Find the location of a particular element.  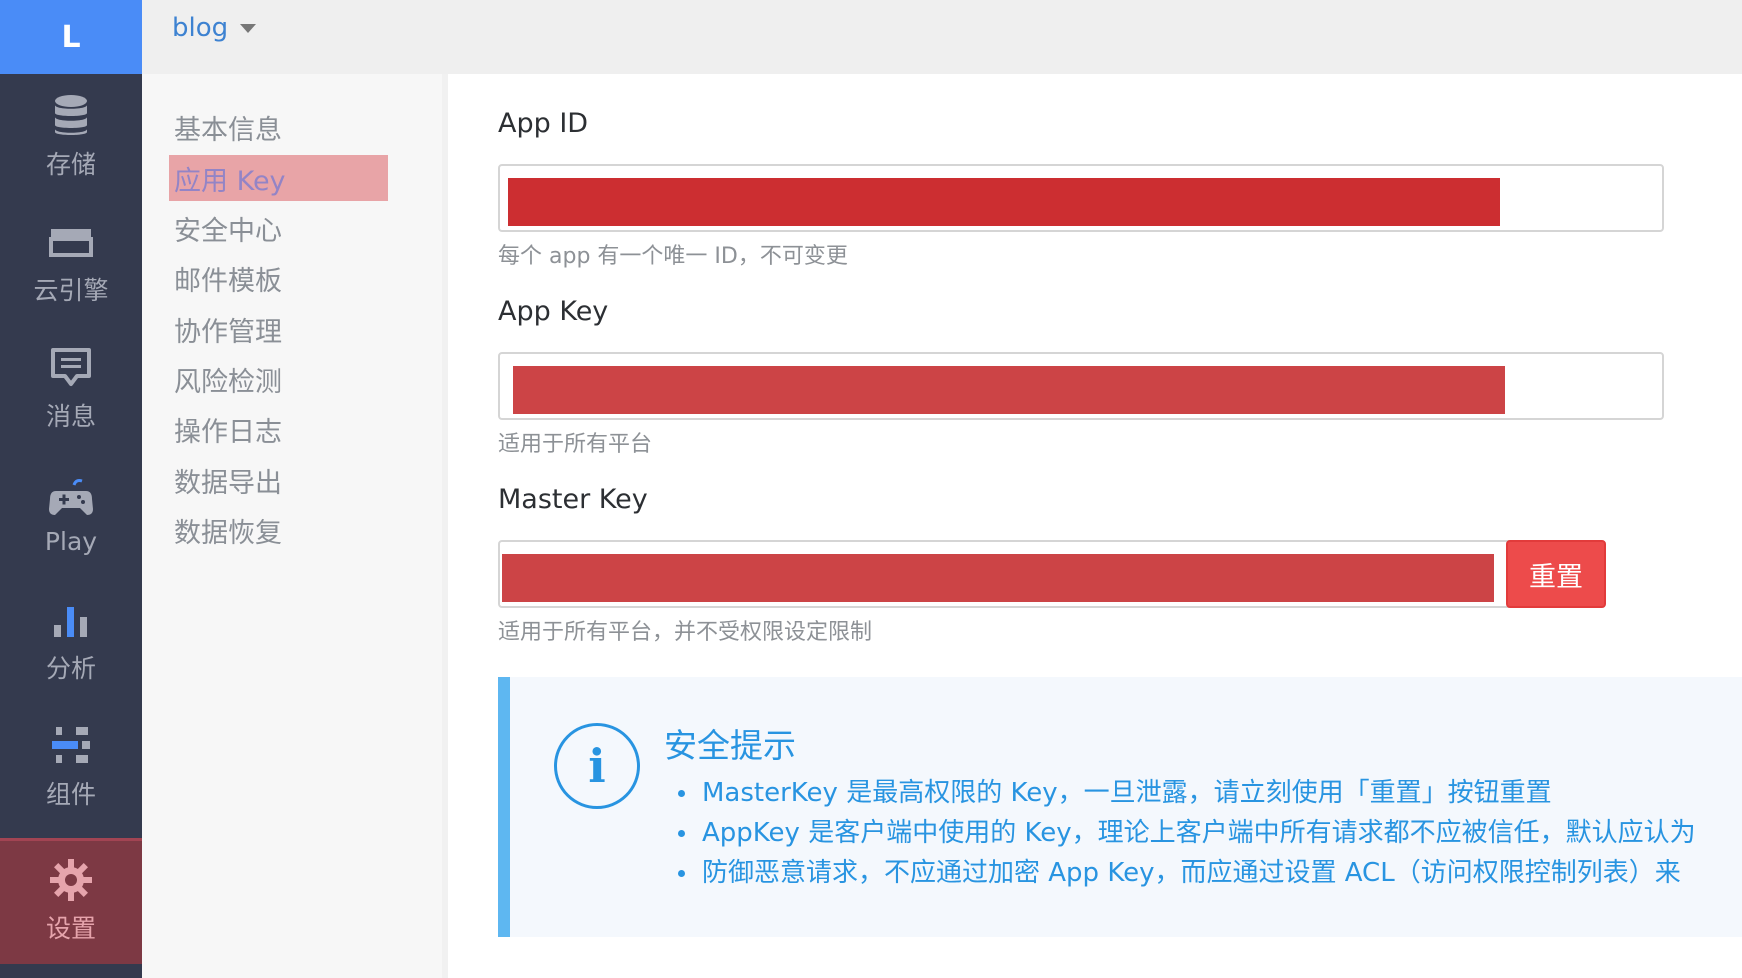

subnav-item-data-restore: 数据恢复 is located at coordinates (280, 530).